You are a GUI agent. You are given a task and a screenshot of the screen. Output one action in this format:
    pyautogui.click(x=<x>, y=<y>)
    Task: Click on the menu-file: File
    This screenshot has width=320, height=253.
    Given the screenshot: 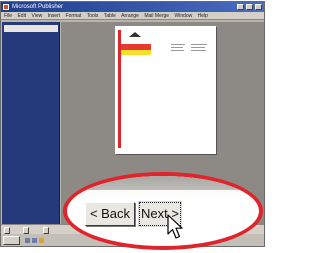 What is the action you would take?
    pyautogui.click(x=8, y=16)
    